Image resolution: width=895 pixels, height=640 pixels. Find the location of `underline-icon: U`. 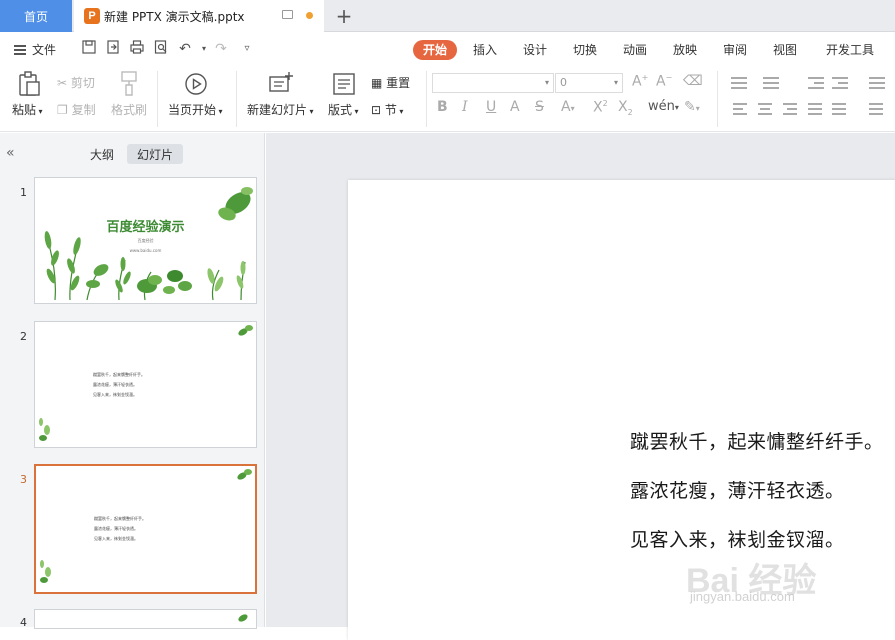

underline-icon: U is located at coordinates (491, 107).